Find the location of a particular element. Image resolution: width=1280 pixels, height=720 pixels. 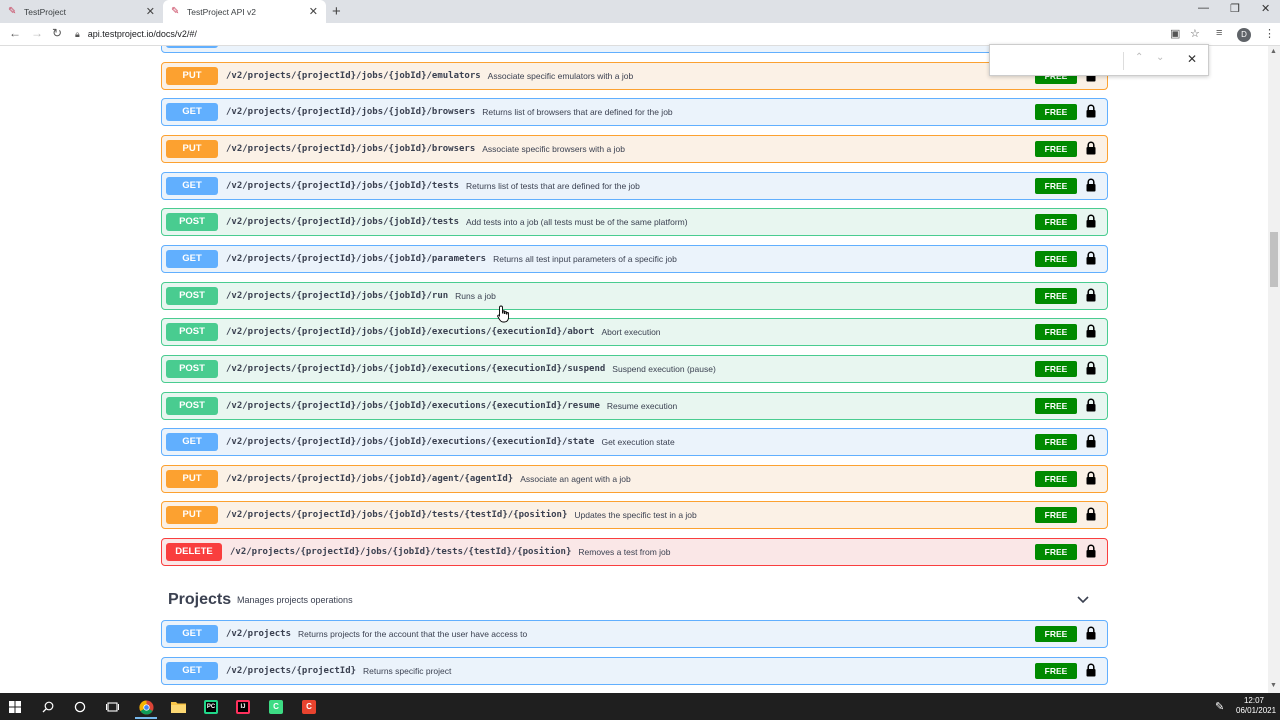

find-previous-icon: ⌃ is located at coordinates (1139, 57).